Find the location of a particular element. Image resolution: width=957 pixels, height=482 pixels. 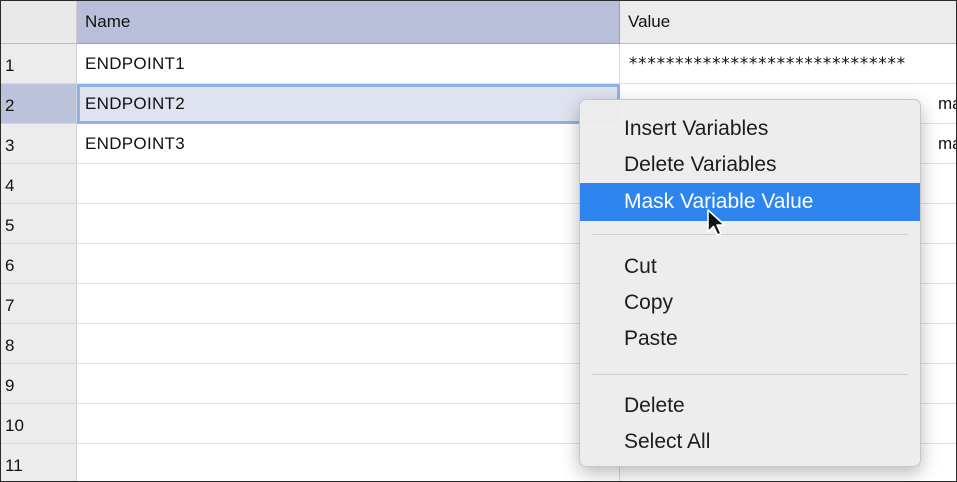

row-number: 10 is located at coordinates (39, 424).